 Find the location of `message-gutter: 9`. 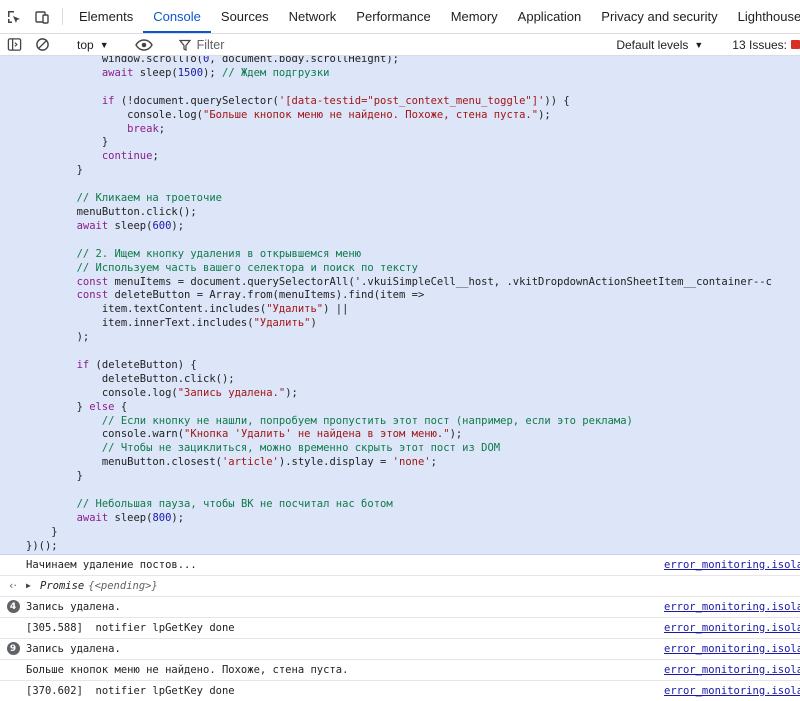

message-gutter: 9 is located at coordinates (13, 649).